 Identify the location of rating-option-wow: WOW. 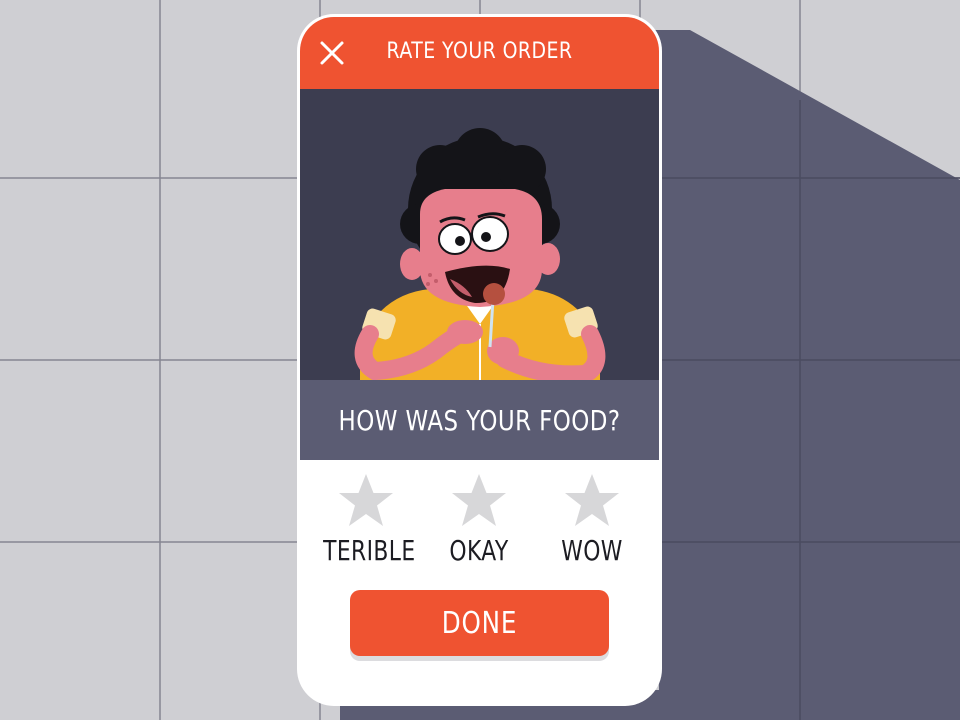
(592, 519).